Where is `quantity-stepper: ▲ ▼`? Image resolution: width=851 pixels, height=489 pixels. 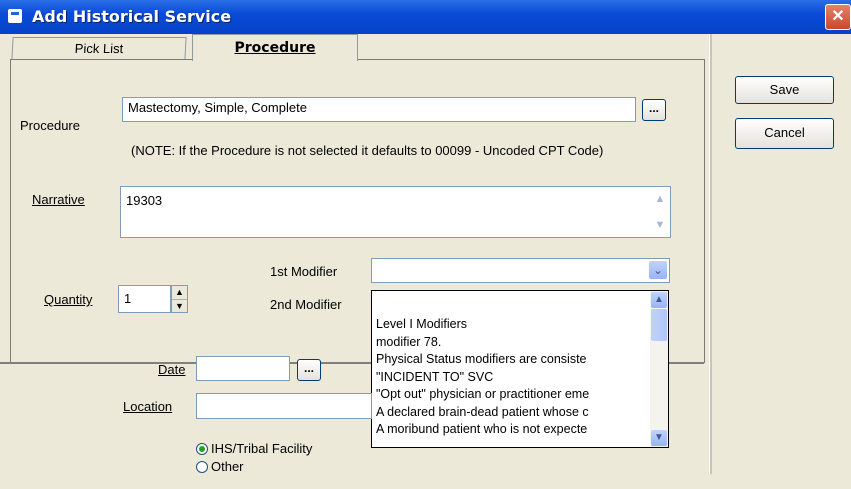
quantity-stepper: ▲ ▼ is located at coordinates (179, 299).